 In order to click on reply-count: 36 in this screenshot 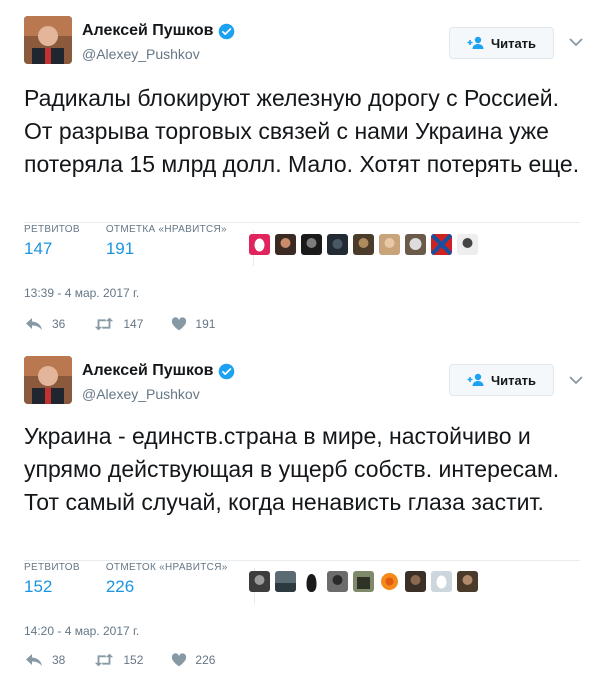, I will do `click(59, 324)`.